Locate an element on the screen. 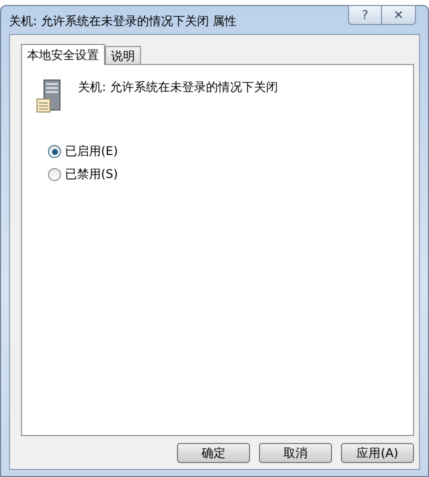  tab: 本地安全设置 is located at coordinates (63, 54).